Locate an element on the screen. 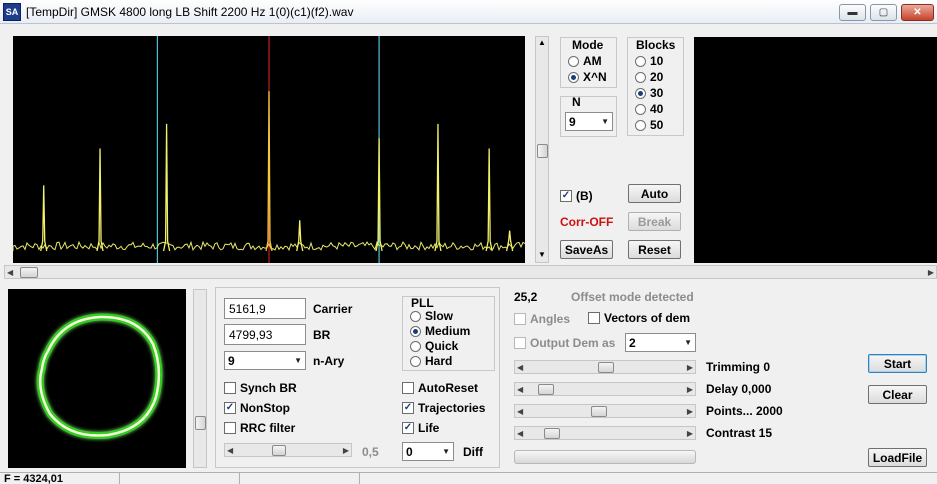 The width and height of the screenshot is (937, 484). delay-slider-thumb is located at coordinates (546, 389).